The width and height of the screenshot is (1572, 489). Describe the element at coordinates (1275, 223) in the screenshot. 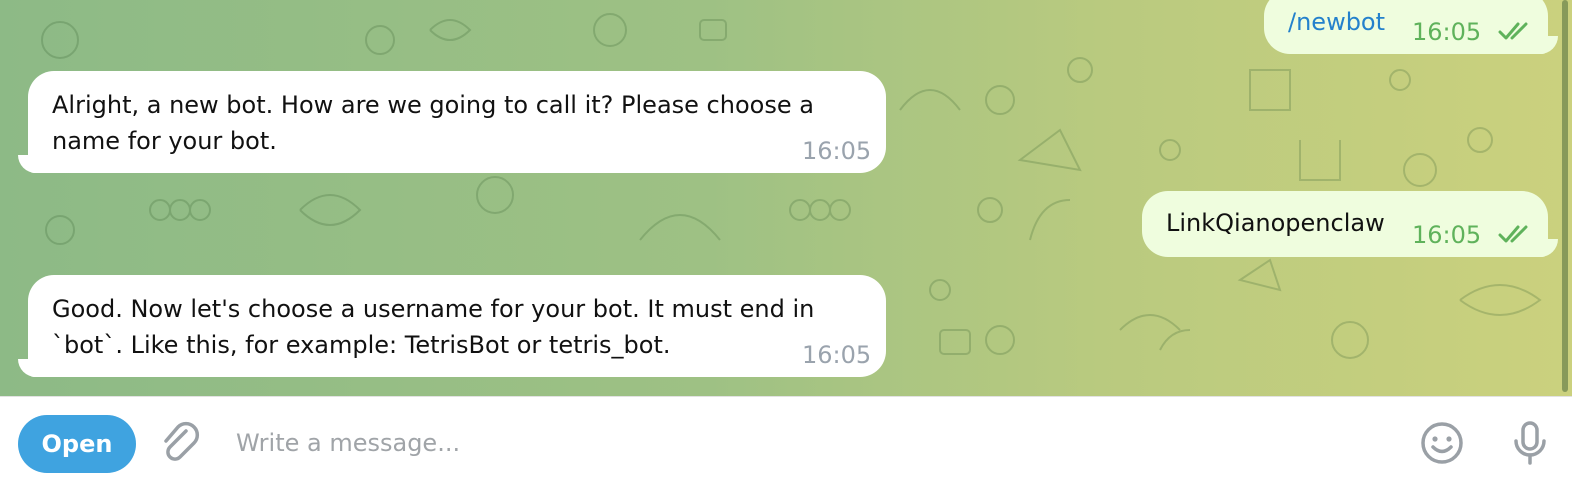

I see `message-text: LinkQianopenclaw` at that location.